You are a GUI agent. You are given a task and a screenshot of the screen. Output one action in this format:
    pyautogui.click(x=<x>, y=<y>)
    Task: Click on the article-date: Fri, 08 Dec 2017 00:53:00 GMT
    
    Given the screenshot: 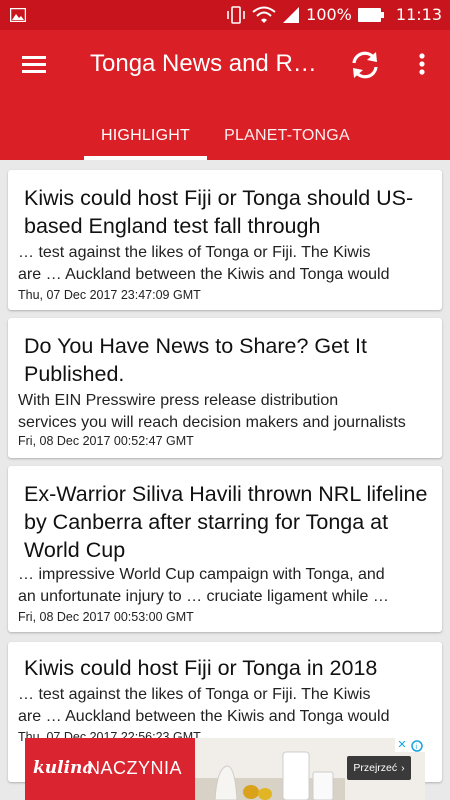 What is the action you would take?
    pyautogui.click(x=106, y=617)
    